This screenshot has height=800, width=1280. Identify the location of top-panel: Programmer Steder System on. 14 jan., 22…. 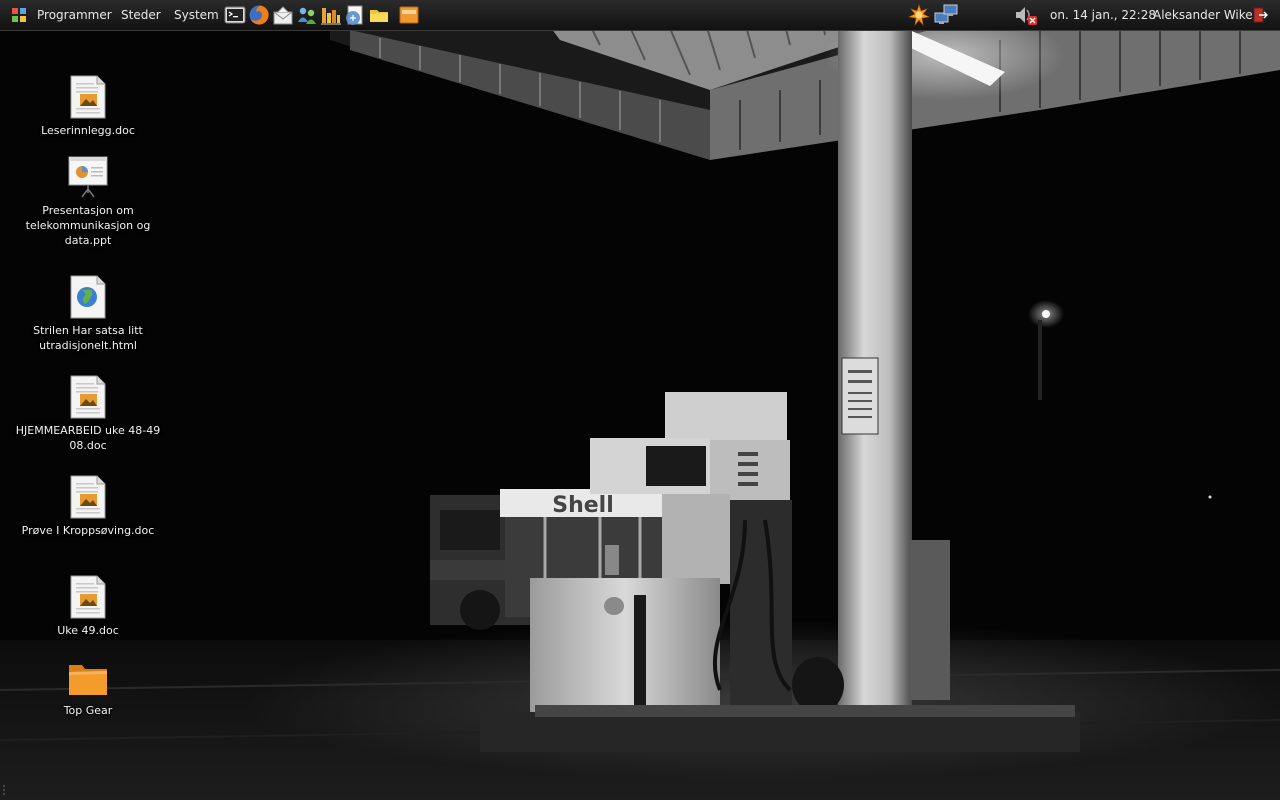
(640, 15).